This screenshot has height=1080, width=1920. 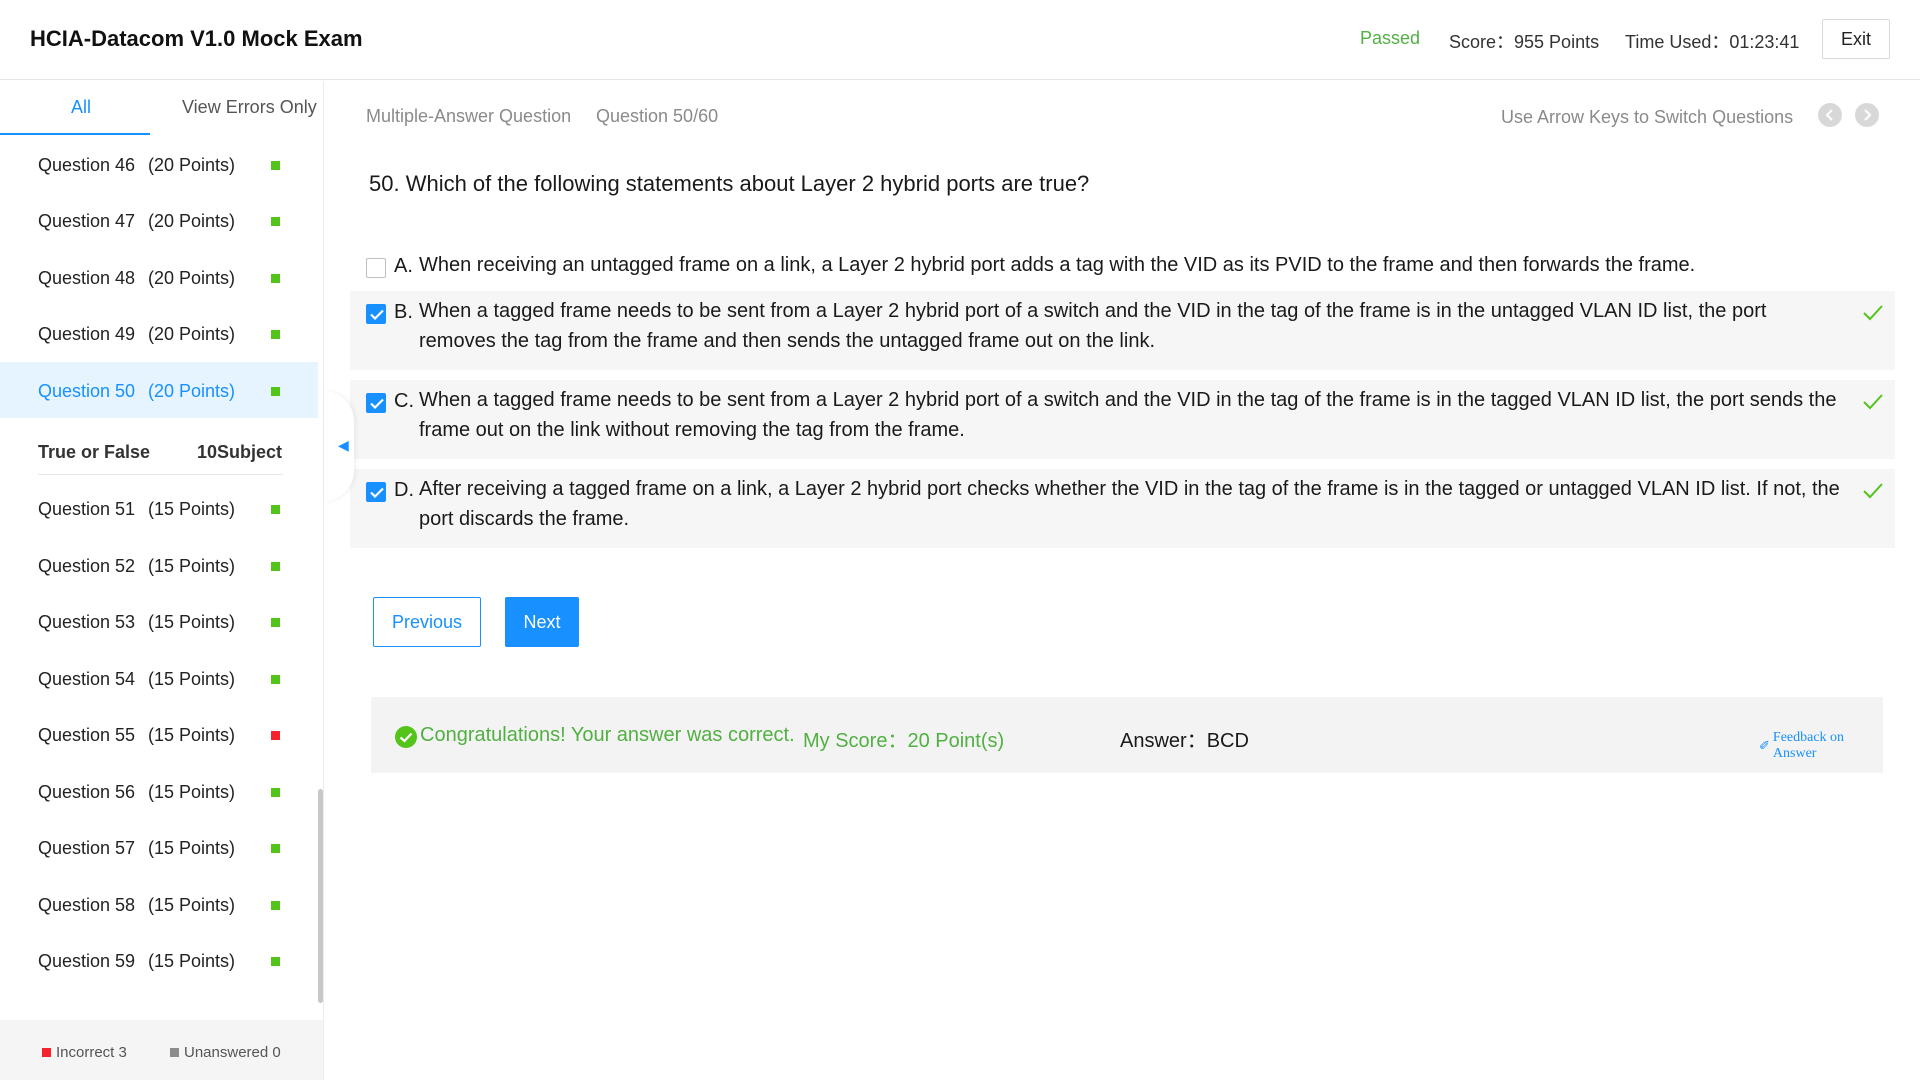 I want to click on sidebar-question-item: Question 54 (15 Points), so click(x=159, y=678).